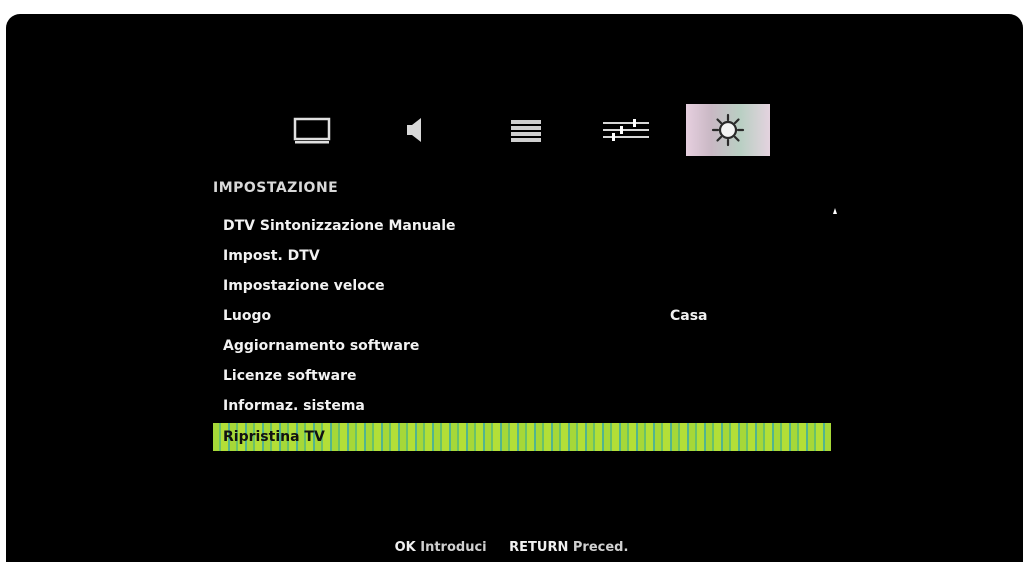  I want to click on location-value: Casa, so click(689, 316).